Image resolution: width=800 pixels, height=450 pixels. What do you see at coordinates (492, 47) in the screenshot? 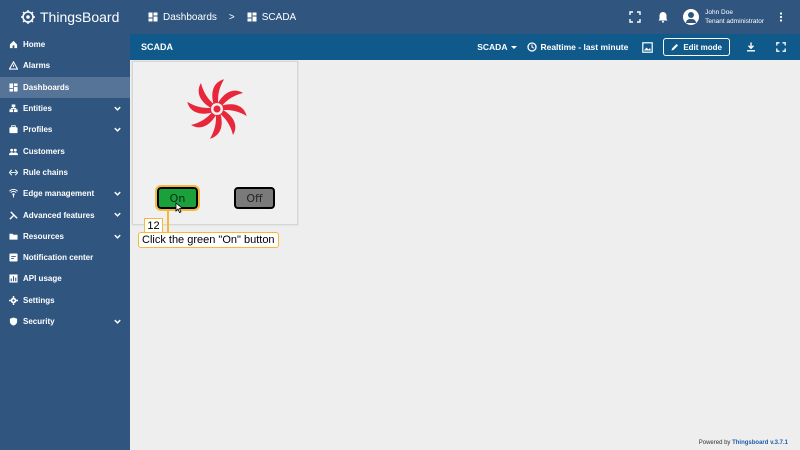
I see `state-select-value: SCADA` at bounding box center [492, 47].